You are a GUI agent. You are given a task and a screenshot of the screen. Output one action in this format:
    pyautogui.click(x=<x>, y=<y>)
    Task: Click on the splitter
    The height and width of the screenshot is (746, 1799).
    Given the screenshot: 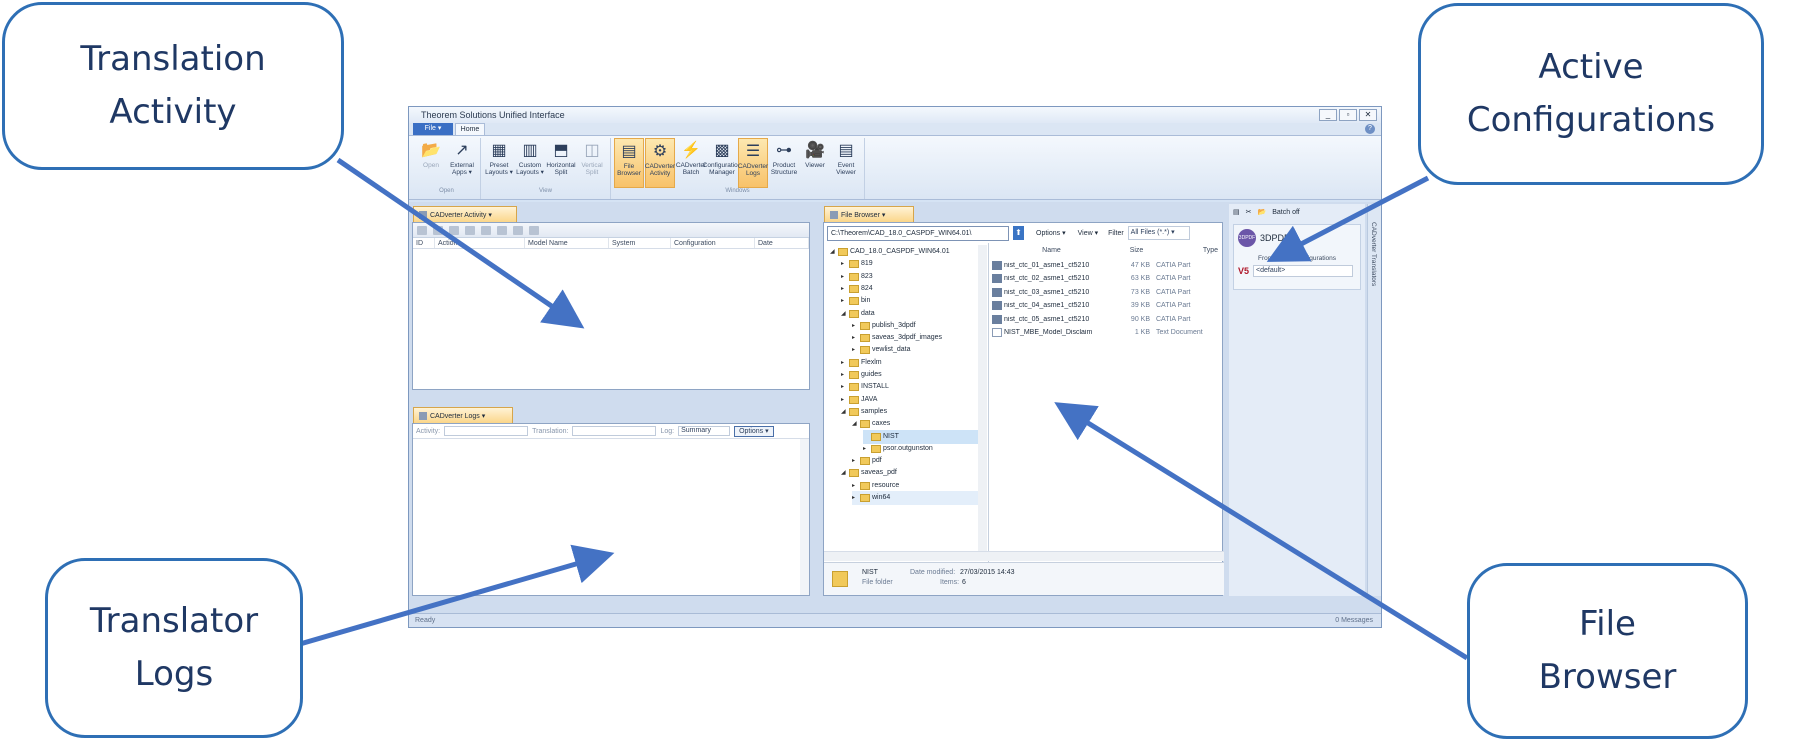 What is the action you would take?
    pyautogui.click(x=988, y=403)
    